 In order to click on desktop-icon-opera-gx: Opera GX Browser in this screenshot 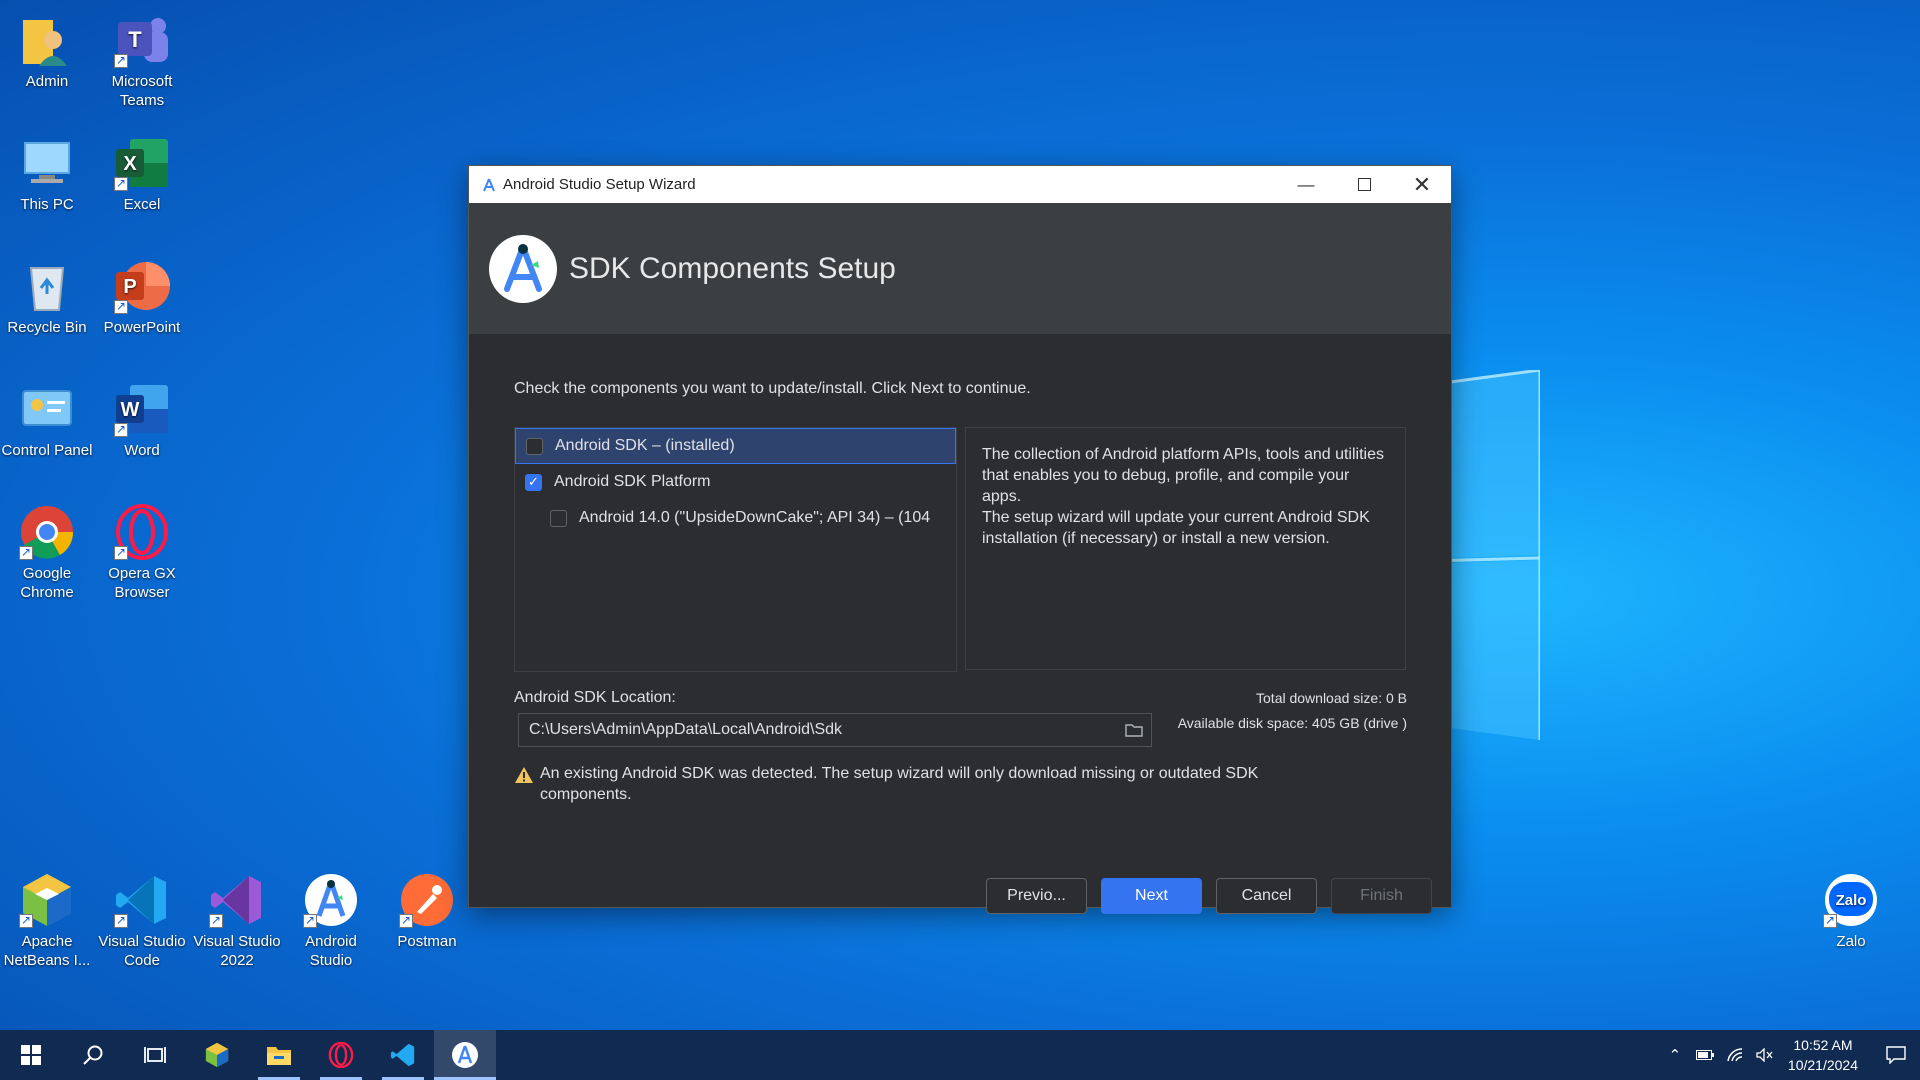, I will do `click(142, 553)`.